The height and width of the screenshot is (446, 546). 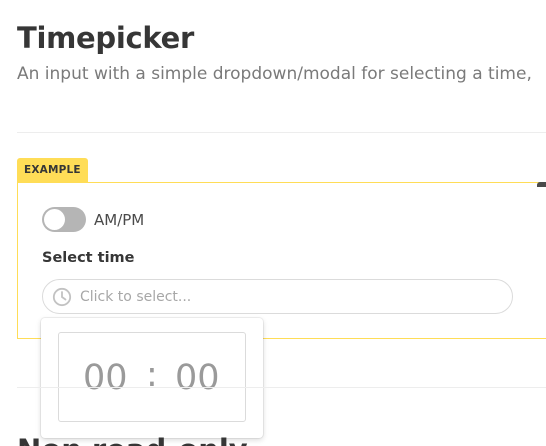 What do you see at coordinates (52, 170) in the screenshot?
I see `example-tag: EXAMPLE` at bounding box center [52, 170].